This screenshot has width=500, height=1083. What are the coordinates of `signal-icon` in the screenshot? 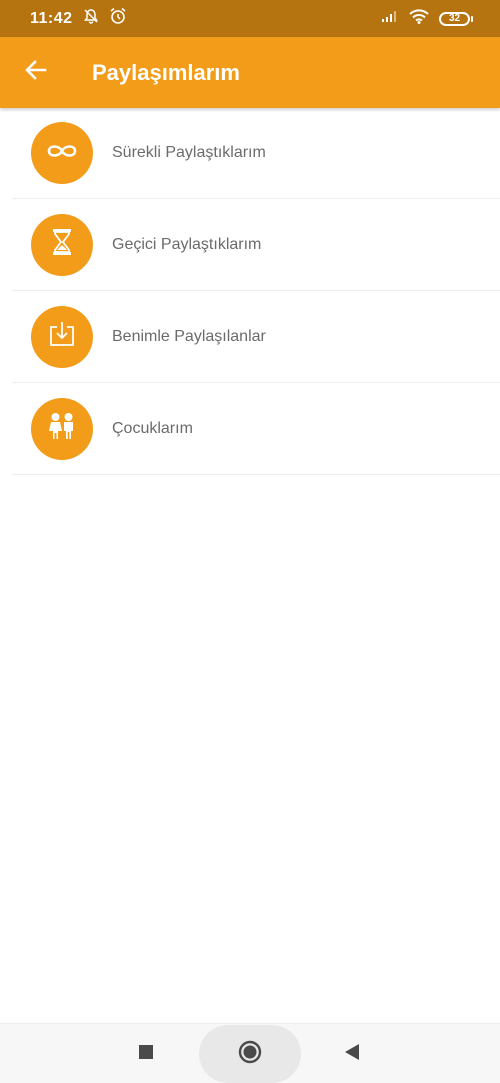 It's located at (390, 18).